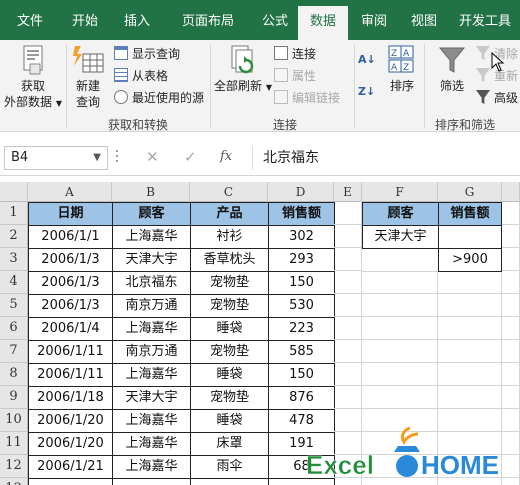 The image size is (520, 485). What do you see at coordinates (137, 20) in the screenshot?
I see `tab-insert: 插入` at bounding box center [137, 20].